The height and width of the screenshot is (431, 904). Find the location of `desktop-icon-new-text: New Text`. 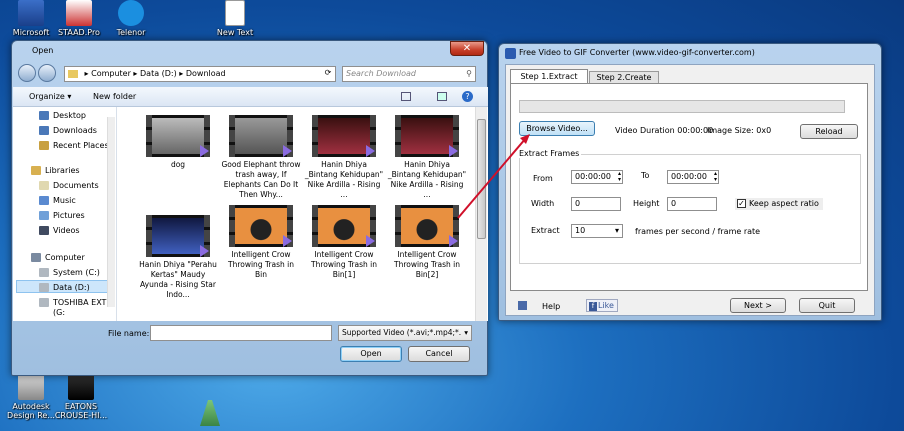

desktop-icon-new-text: New Text is located at coordinates (235, 18).